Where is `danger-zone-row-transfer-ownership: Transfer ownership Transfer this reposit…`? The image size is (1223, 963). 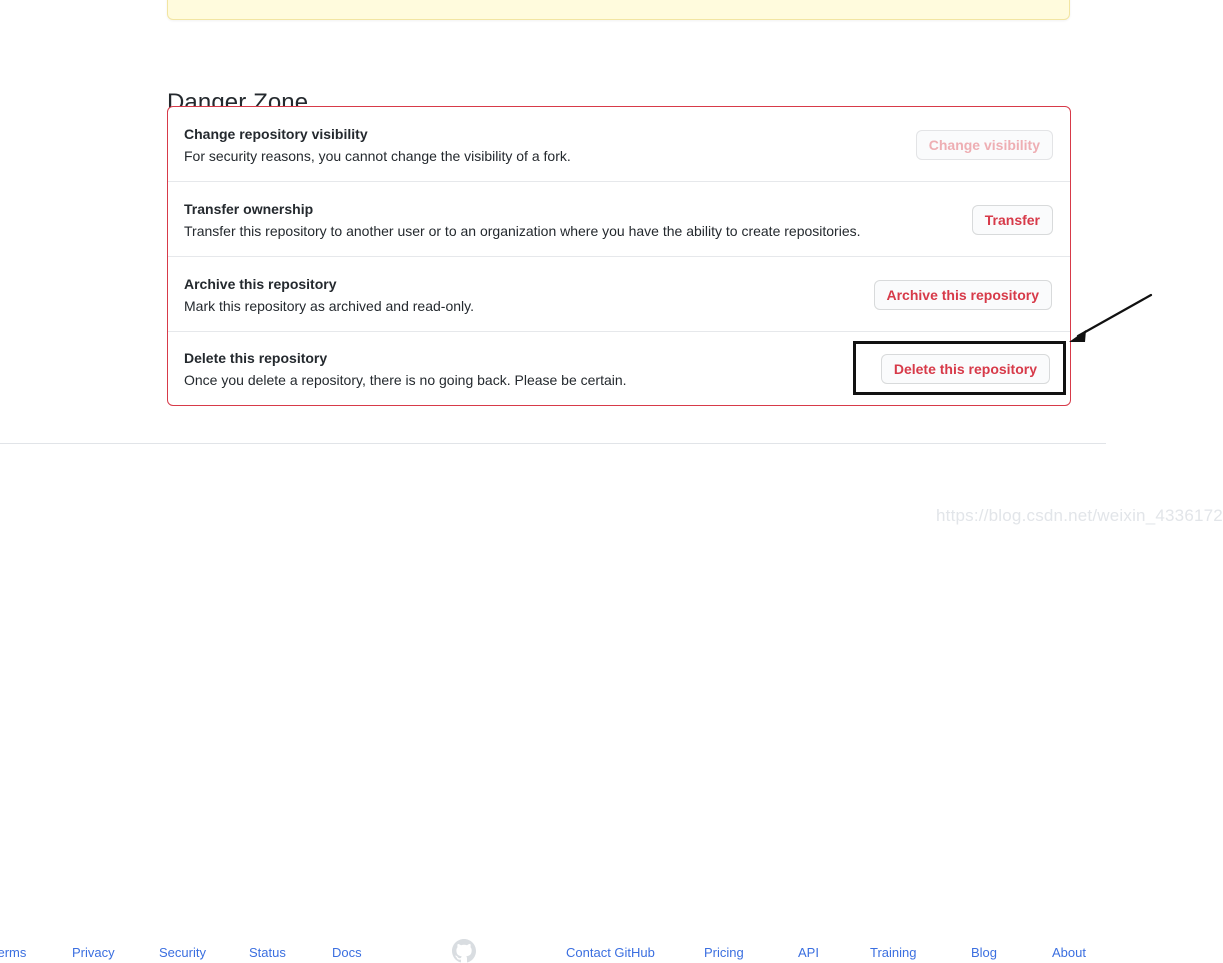 danger-zone-row-transfer-ownership: Transfer ownership Transfer this reposit… is located at coordinates (619, 218).